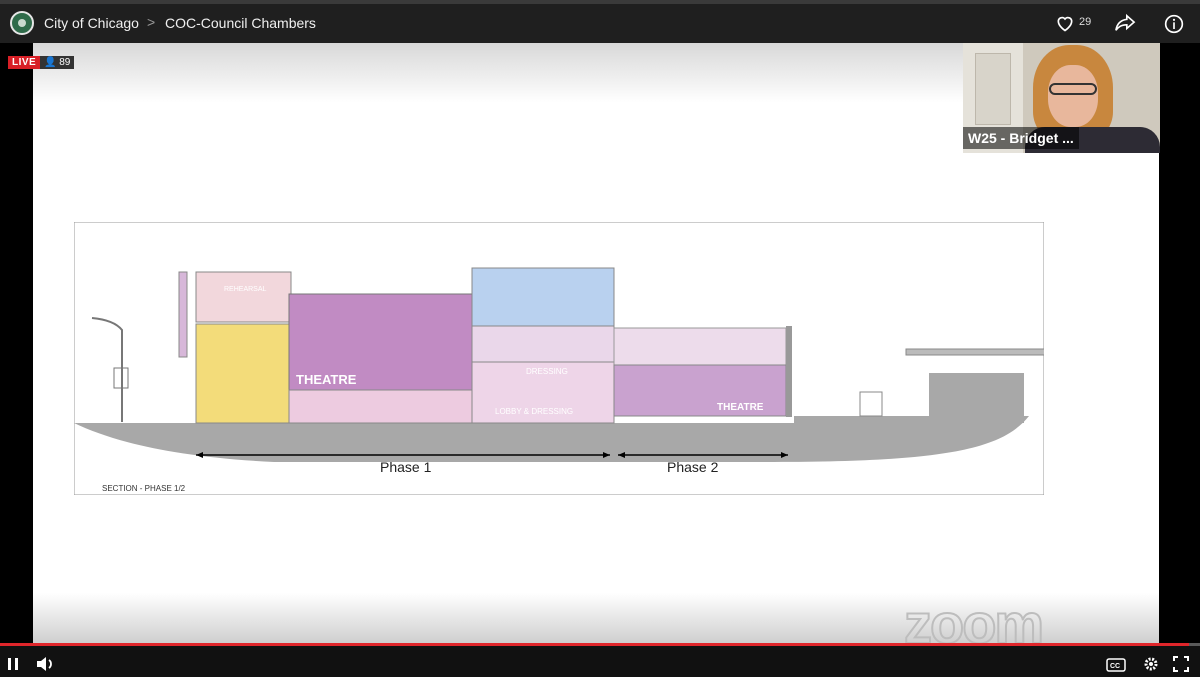 Image resolution: width=1200 pixels, height=677 pixels. What do you see at coordinates (245, 289) in the screenshot?
I see `rehearsal-label: REHEARSAL` at bounding box center [245, 289].